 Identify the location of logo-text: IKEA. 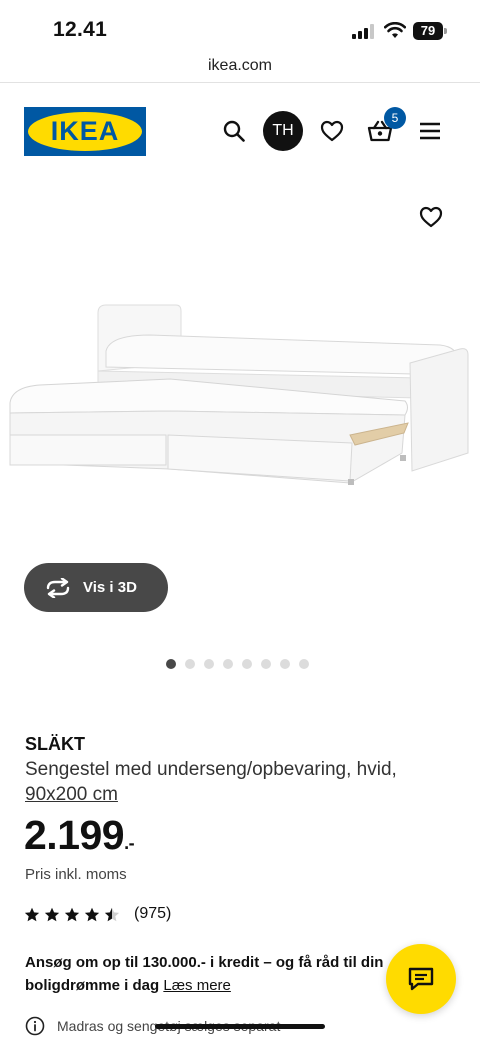
(85, 131).